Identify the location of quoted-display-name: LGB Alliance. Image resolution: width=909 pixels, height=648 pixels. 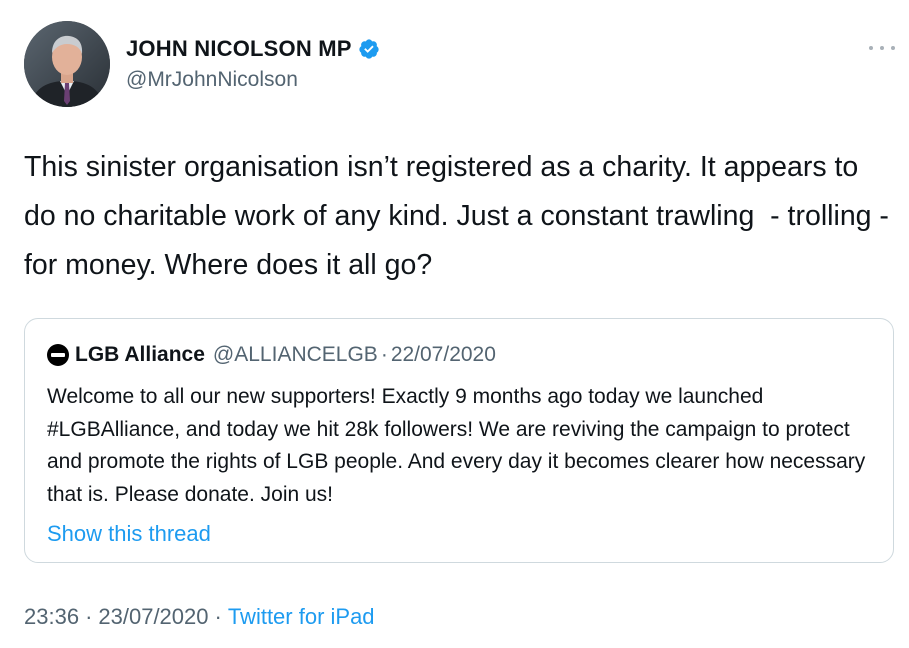
(140, 354).